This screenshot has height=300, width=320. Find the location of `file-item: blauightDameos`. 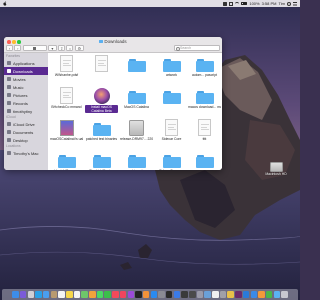

file-item: blauightDameos is located at coordinates (66, 160).